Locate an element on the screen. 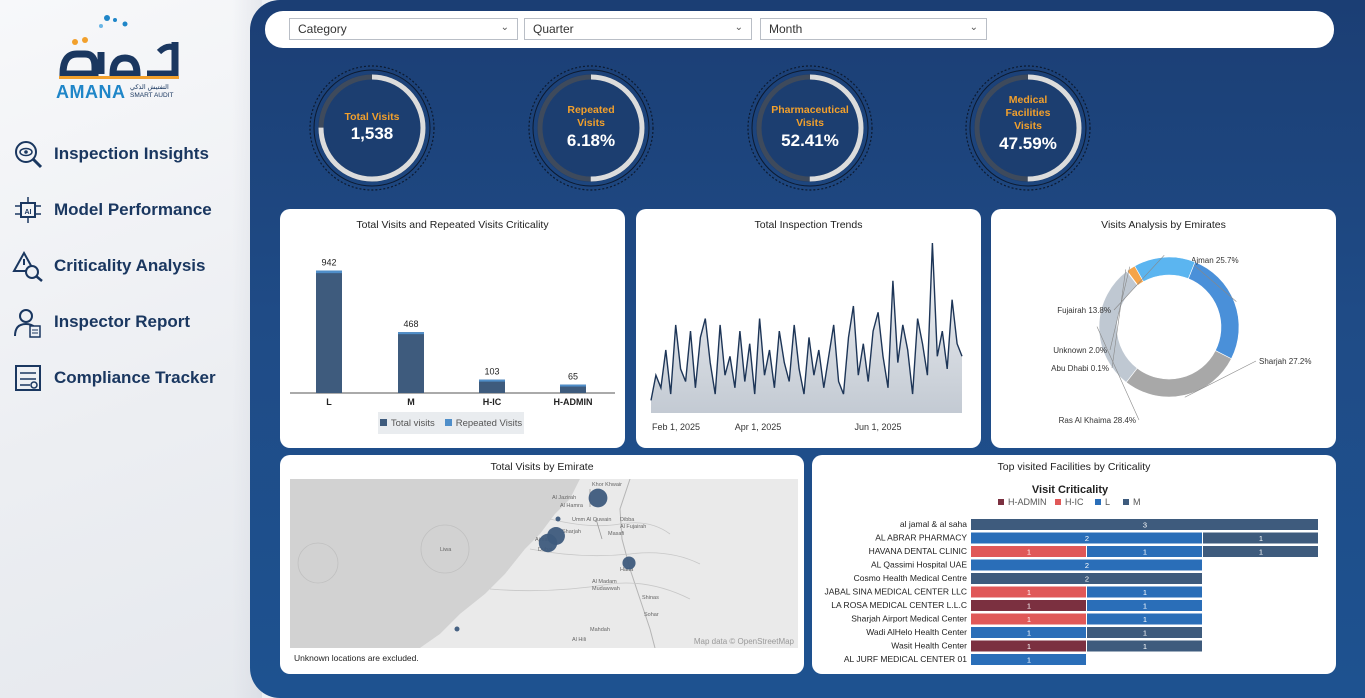  legend-label: Total visits is located at coordinates (412, 423).